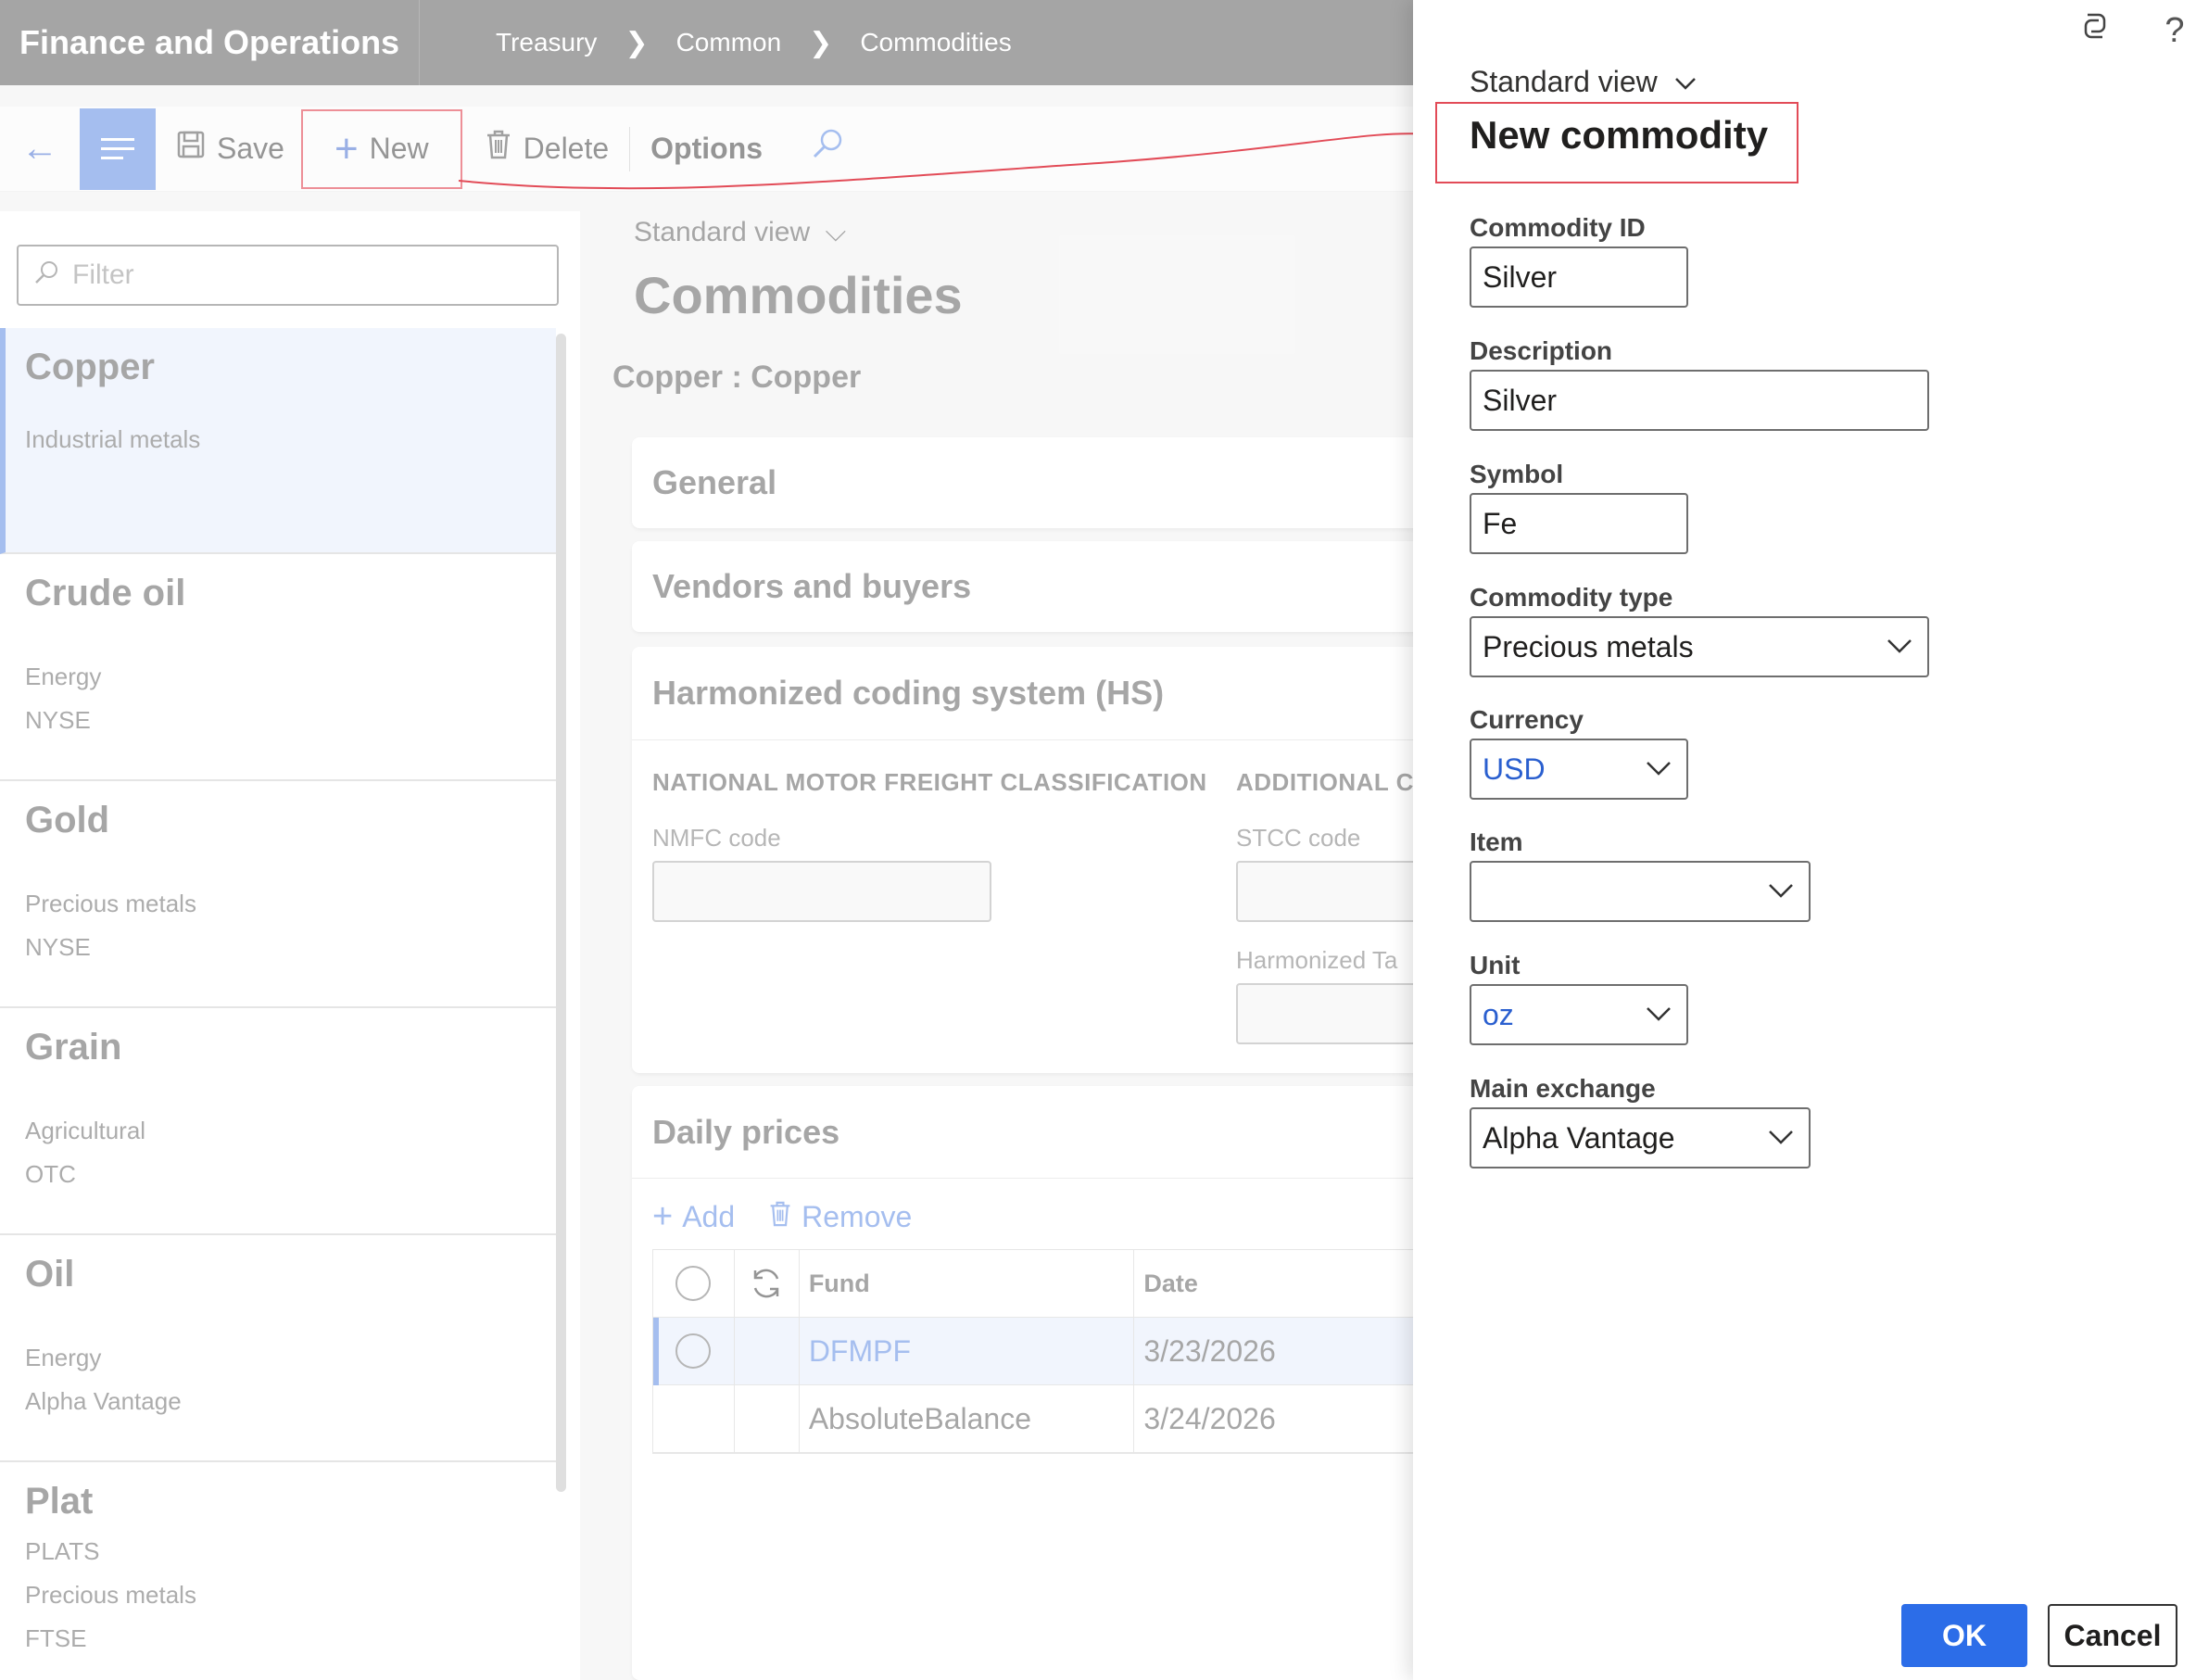  I want to click on list-item: Crude oil Energy NYSE, so click(278, 667).